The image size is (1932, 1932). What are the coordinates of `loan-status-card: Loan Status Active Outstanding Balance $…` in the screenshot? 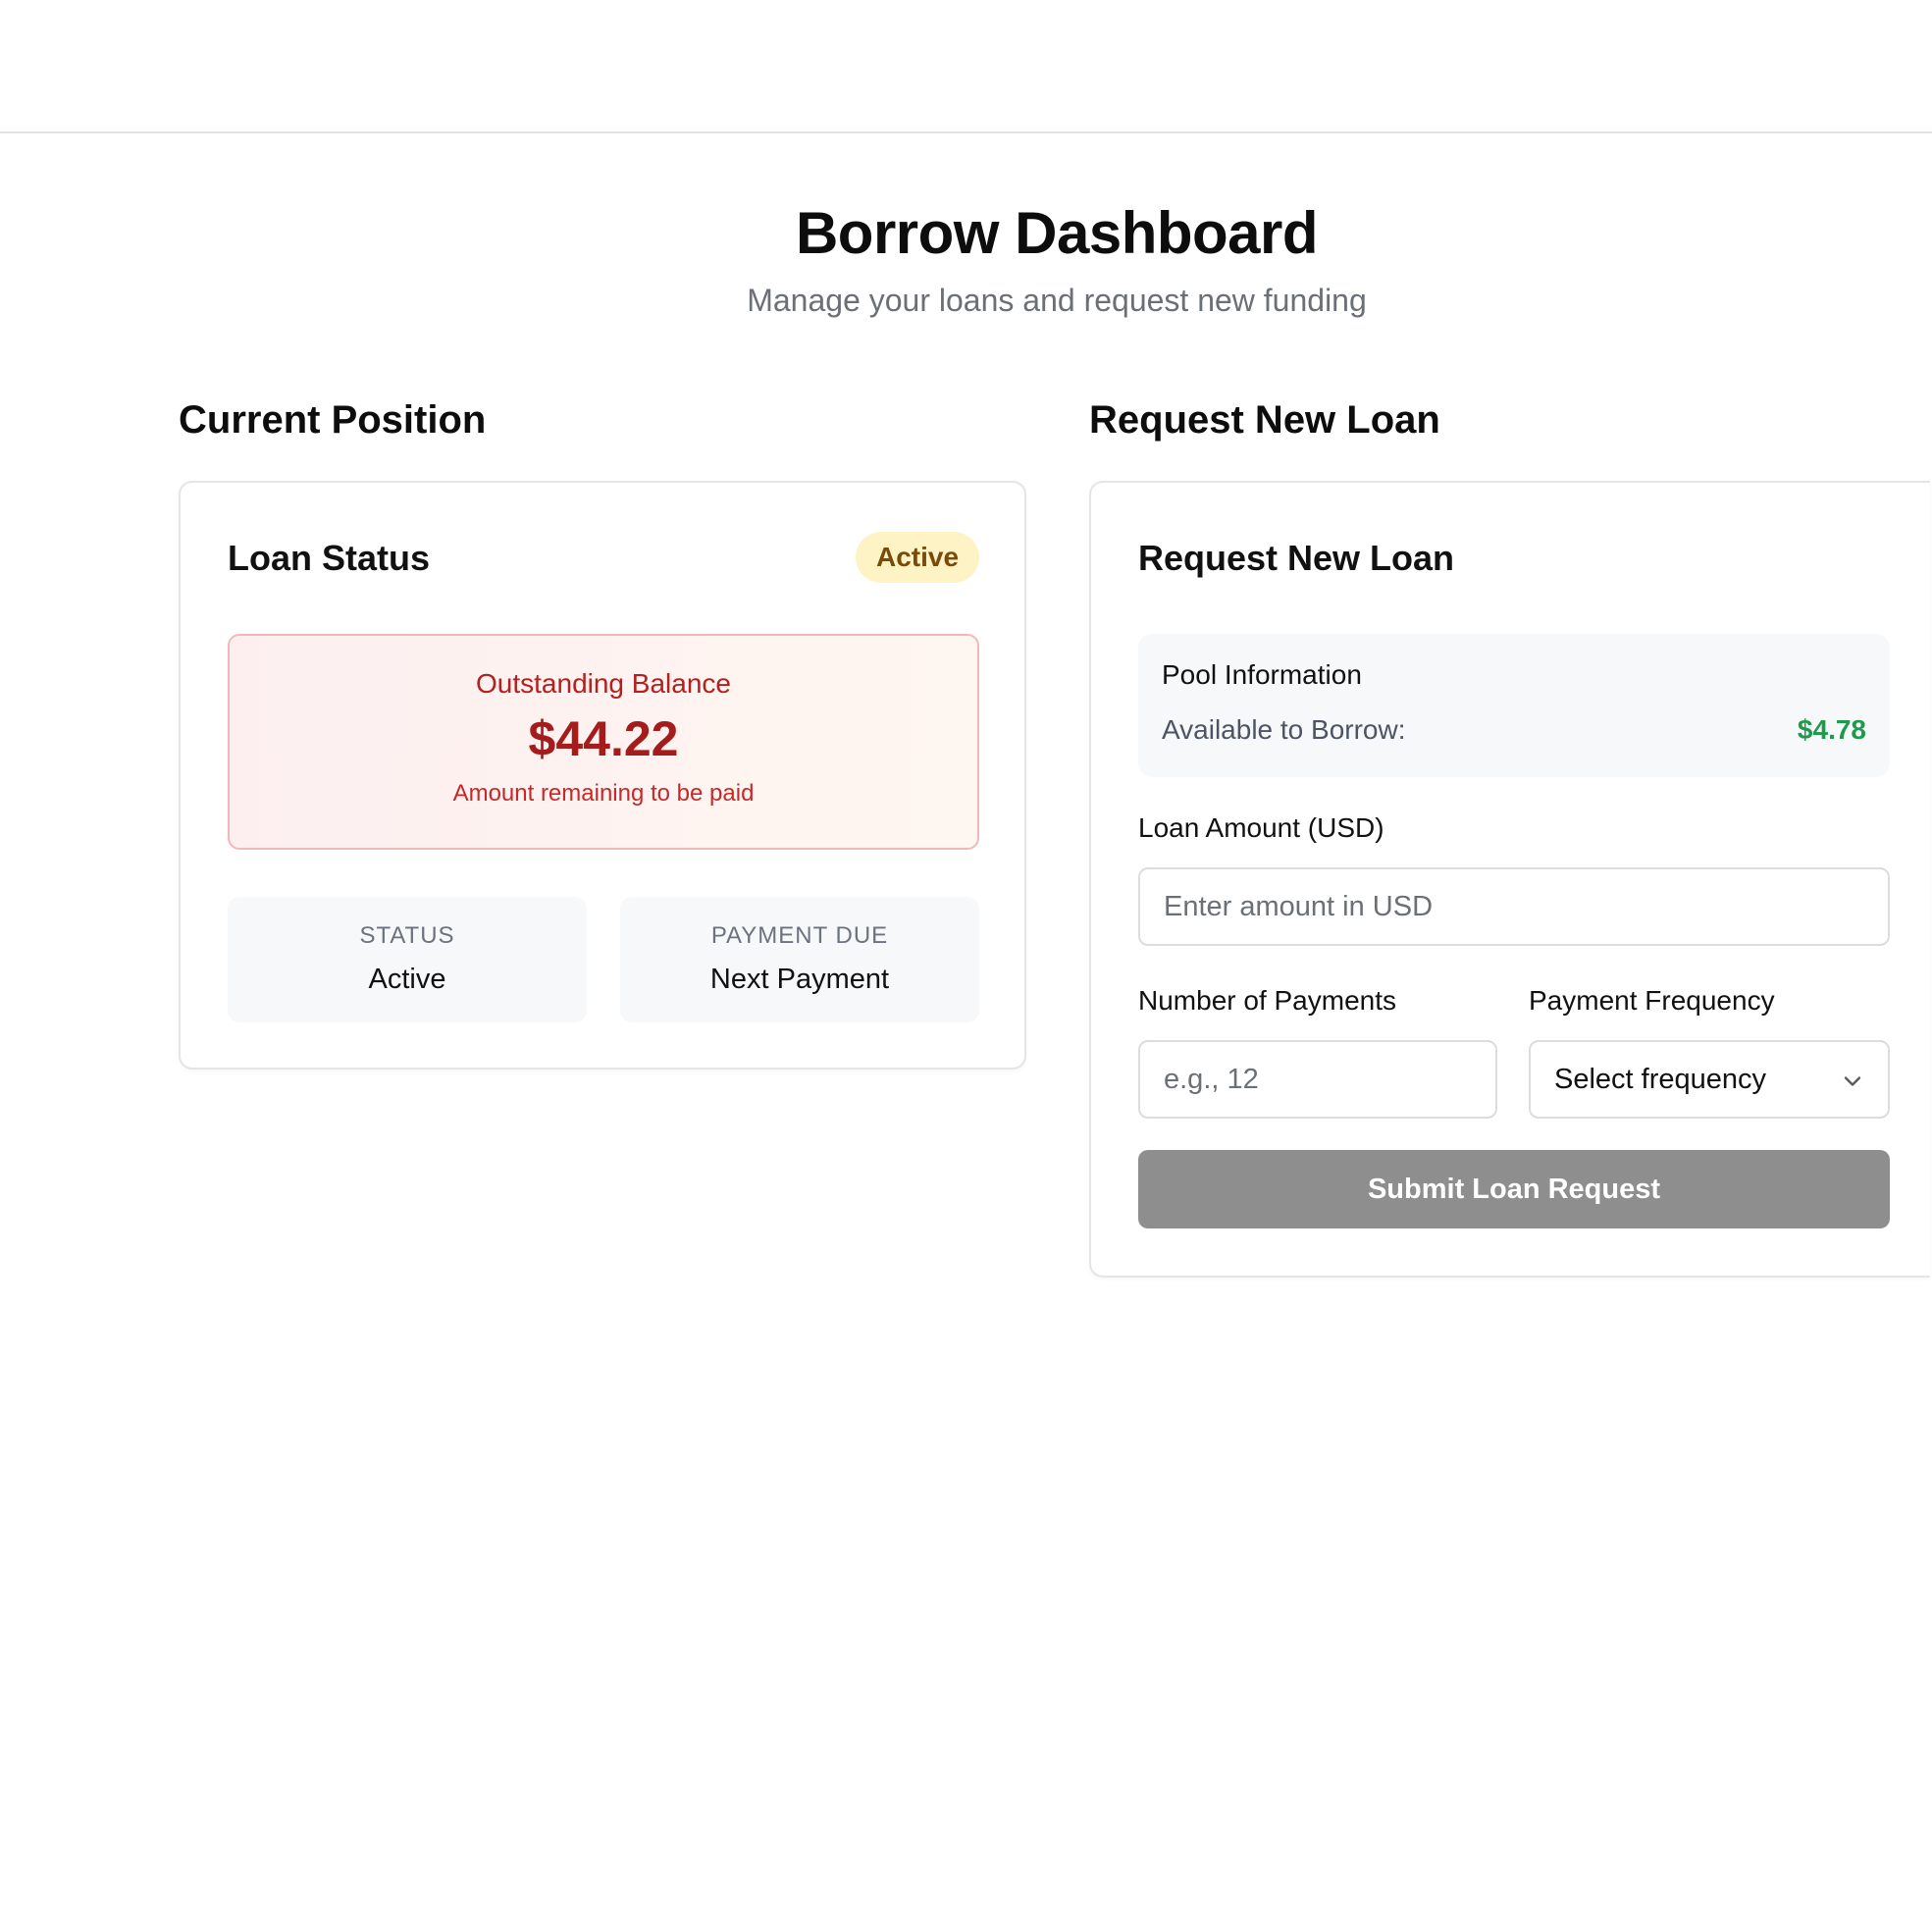 It's located at (602, 775).